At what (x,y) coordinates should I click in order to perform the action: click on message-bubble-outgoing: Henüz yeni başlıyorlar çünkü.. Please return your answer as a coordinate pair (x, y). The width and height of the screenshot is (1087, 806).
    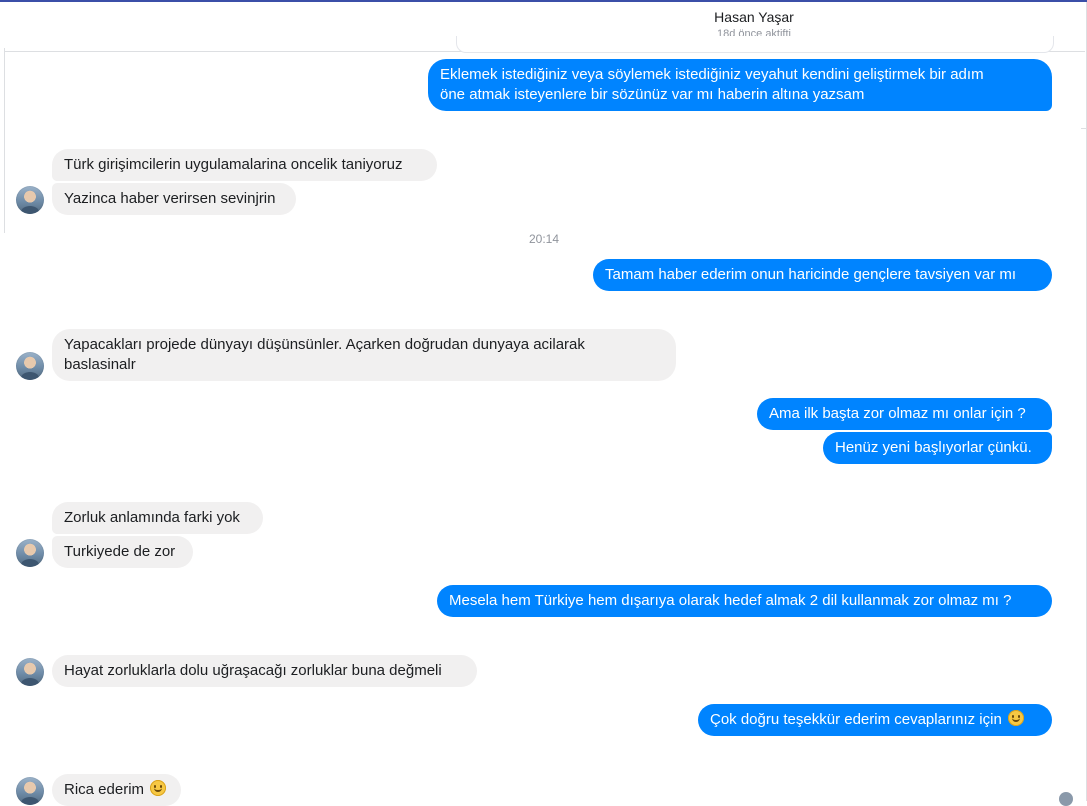
    Looking at the image, I should click on (937, 448).